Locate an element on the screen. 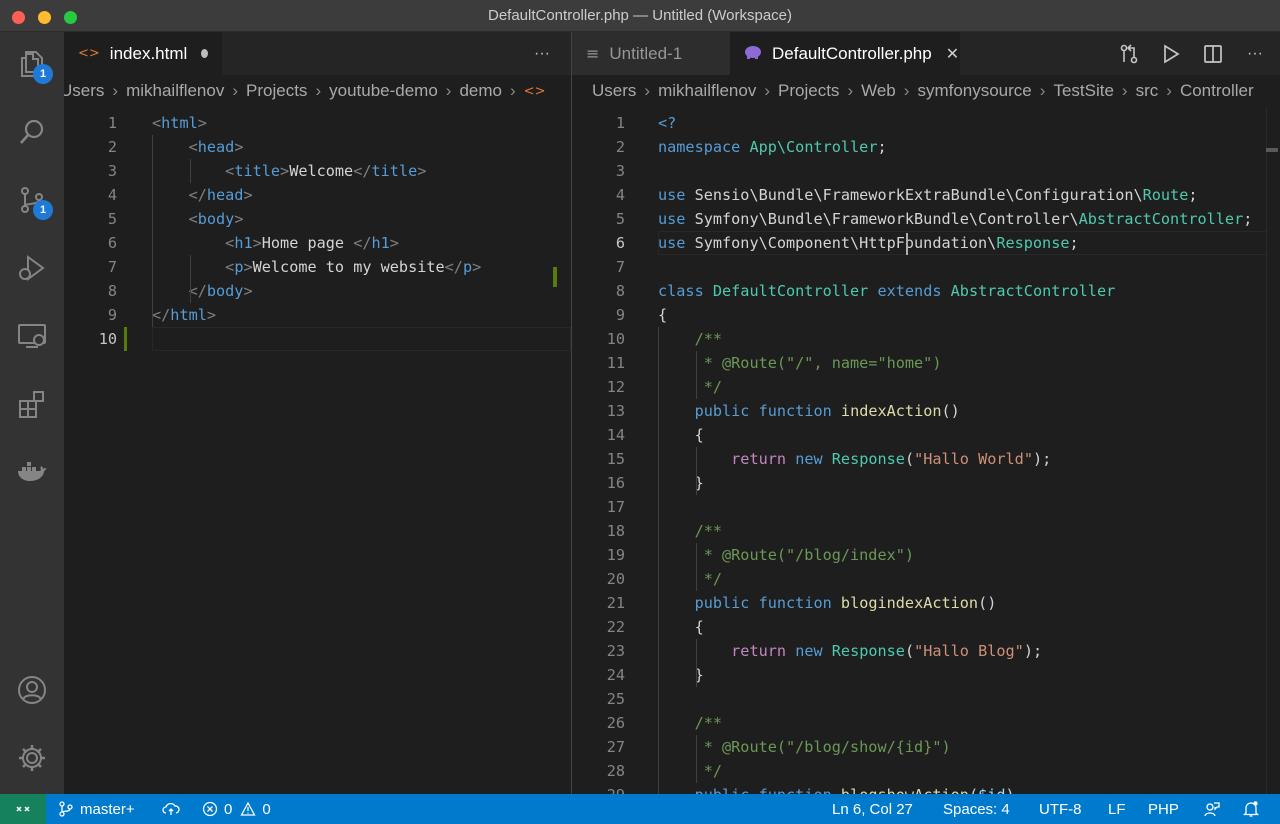  tab-label: DefaultController.php is located at coordinates (852, 53).